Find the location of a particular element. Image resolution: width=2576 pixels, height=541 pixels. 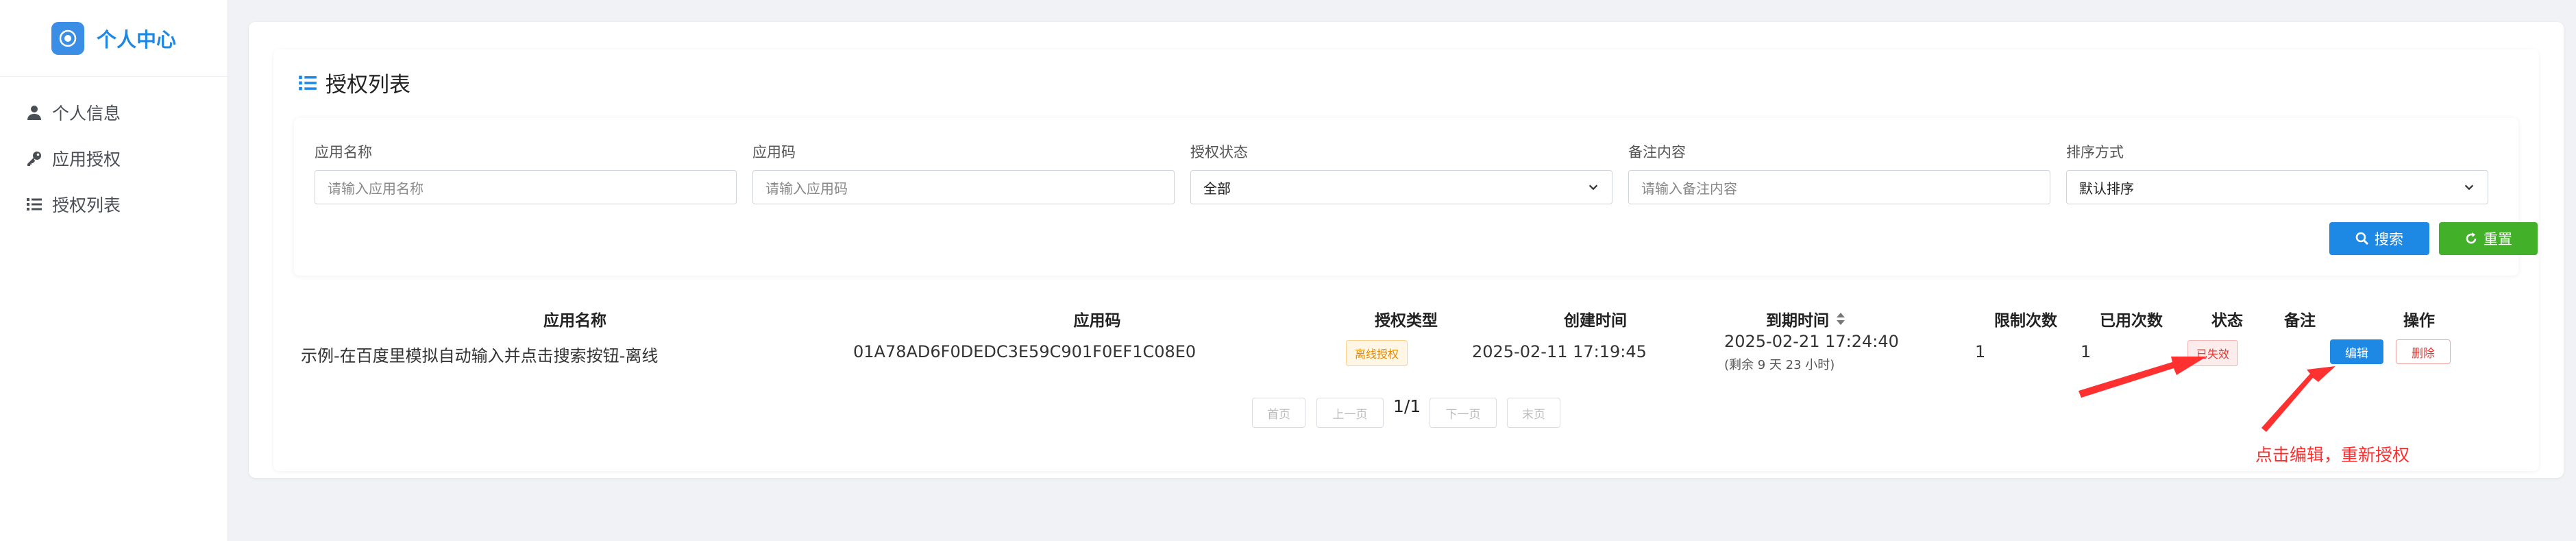

arrow-to-status is located at coordinates (2143, 377).